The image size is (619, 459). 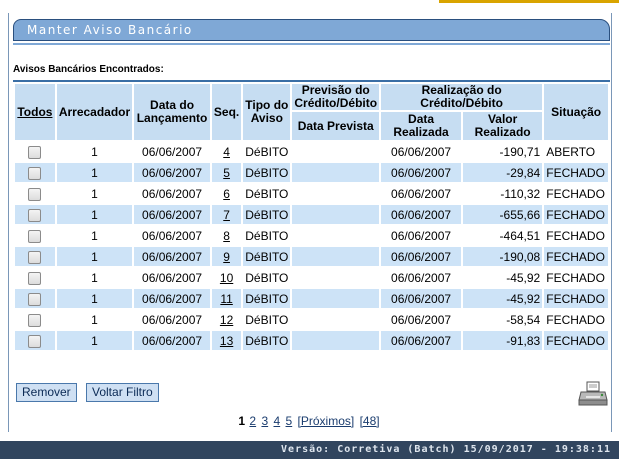 What do you see at coordinates (289, 421) in the screenshot?
I see `pager-page: 5` at bounding box center [289, 421].